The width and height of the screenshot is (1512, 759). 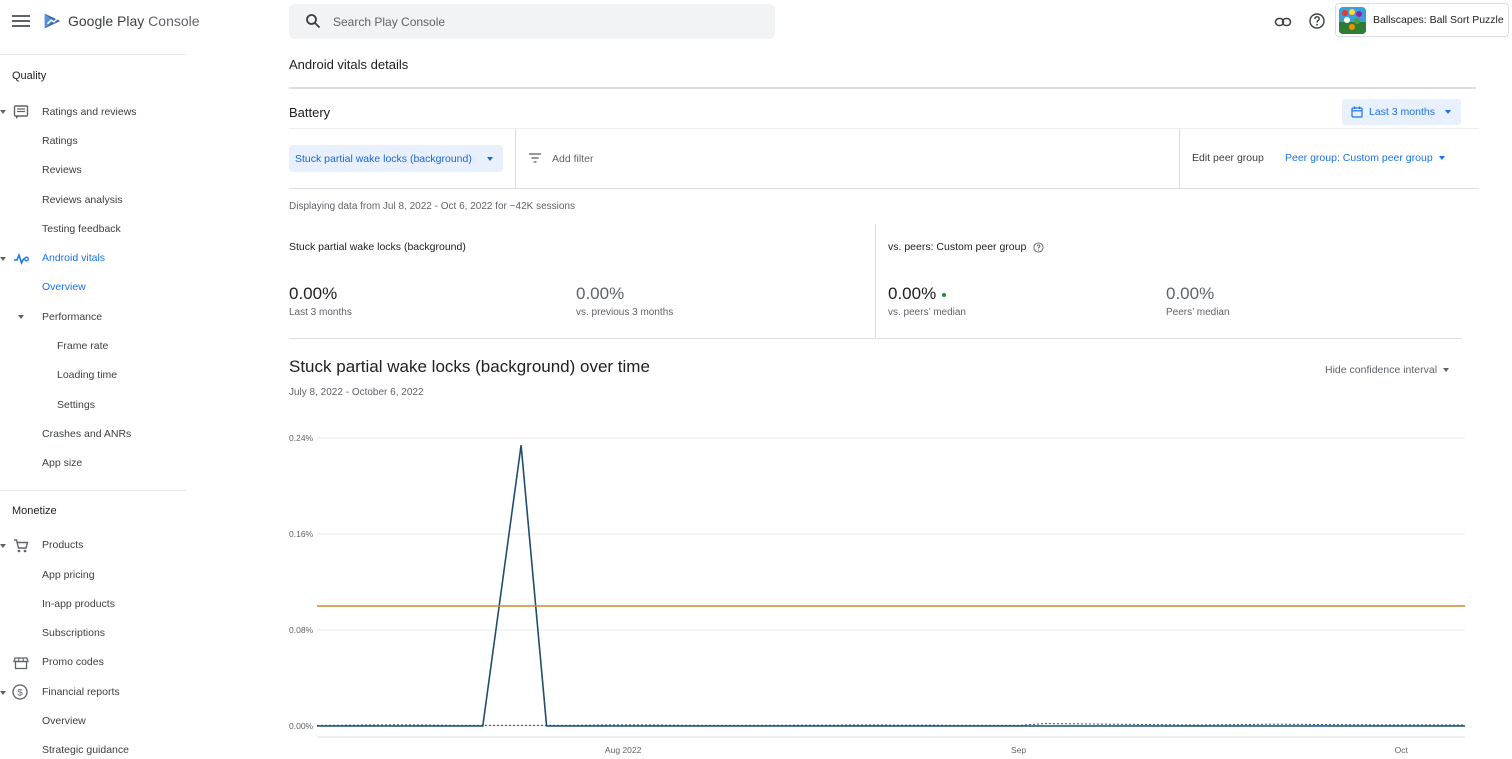 I want to click on y-tick-label: 0.08%, so click(x=301, y=630).